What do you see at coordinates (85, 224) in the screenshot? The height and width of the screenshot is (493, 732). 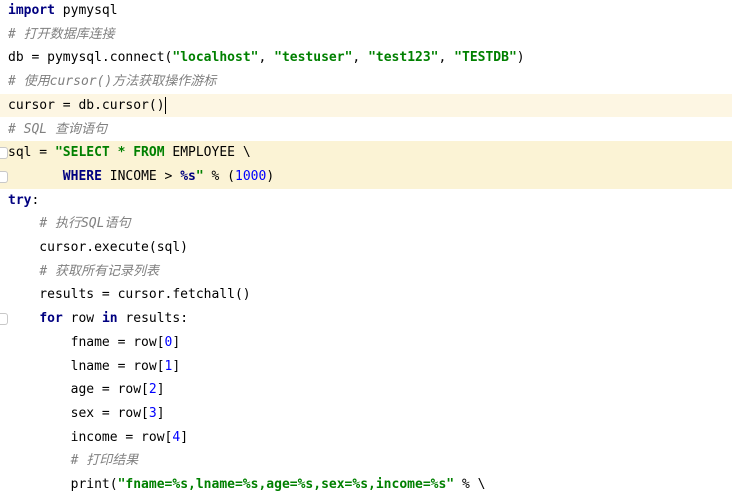 I see `code-token: # 执行SQL语句` at bounding box center [85, 224].